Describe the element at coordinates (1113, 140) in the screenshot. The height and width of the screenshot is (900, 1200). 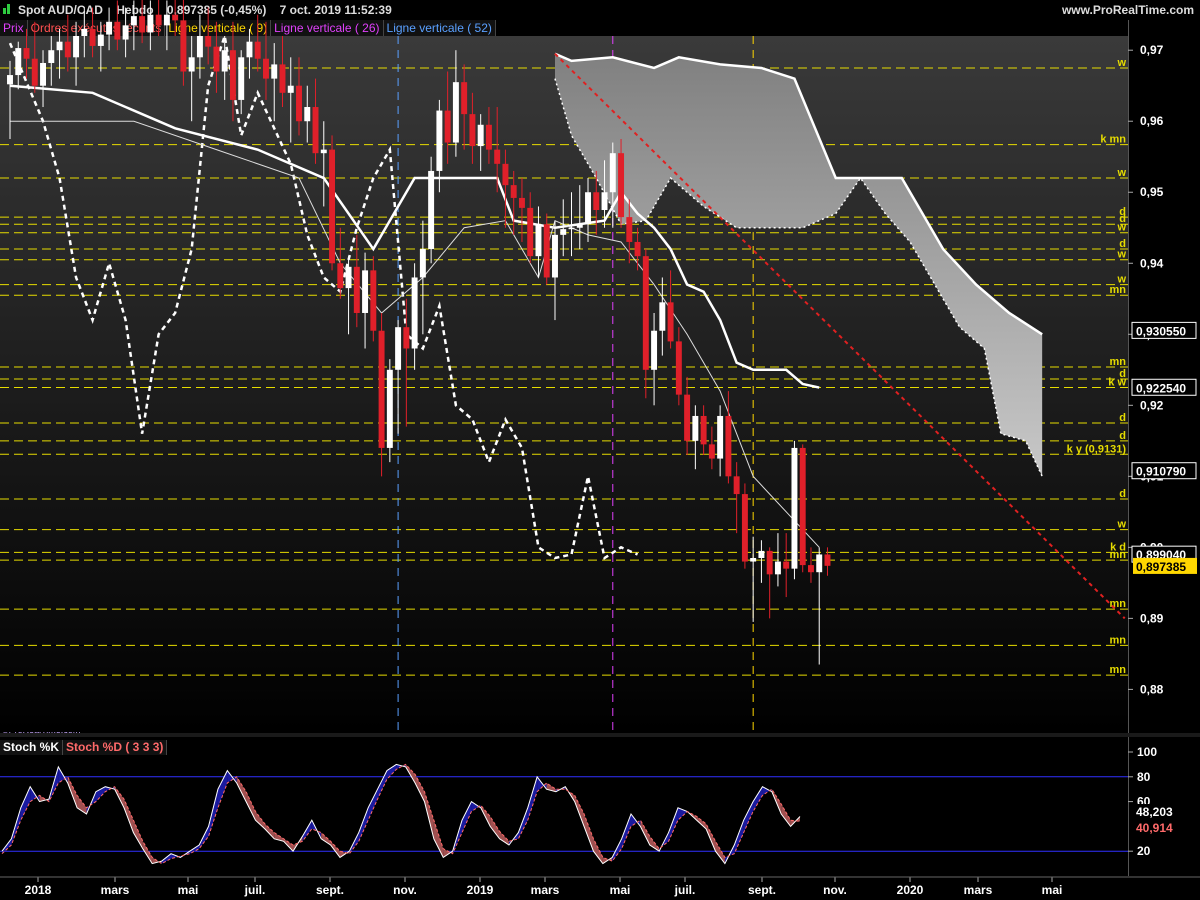
I see `level-label: k mn` at that location.